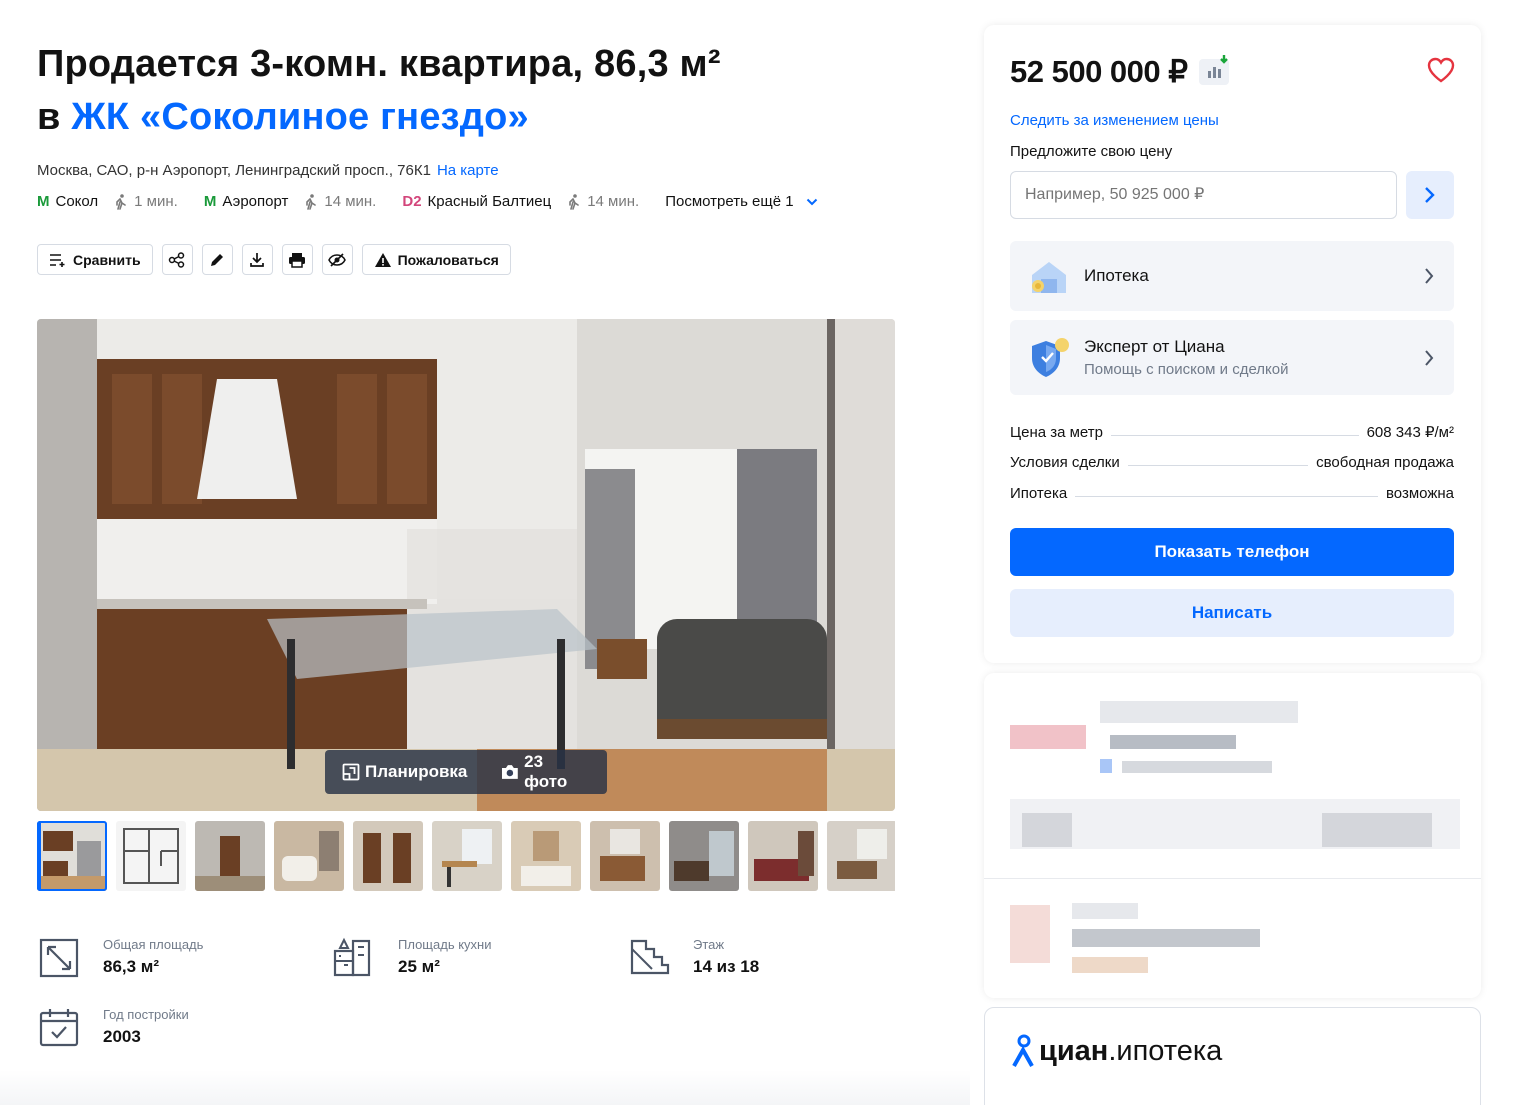 This screenshot has height=1105, width=1520. I want to click on complex-link: ЖК «Соколиное гнездо», so click(300, 117).